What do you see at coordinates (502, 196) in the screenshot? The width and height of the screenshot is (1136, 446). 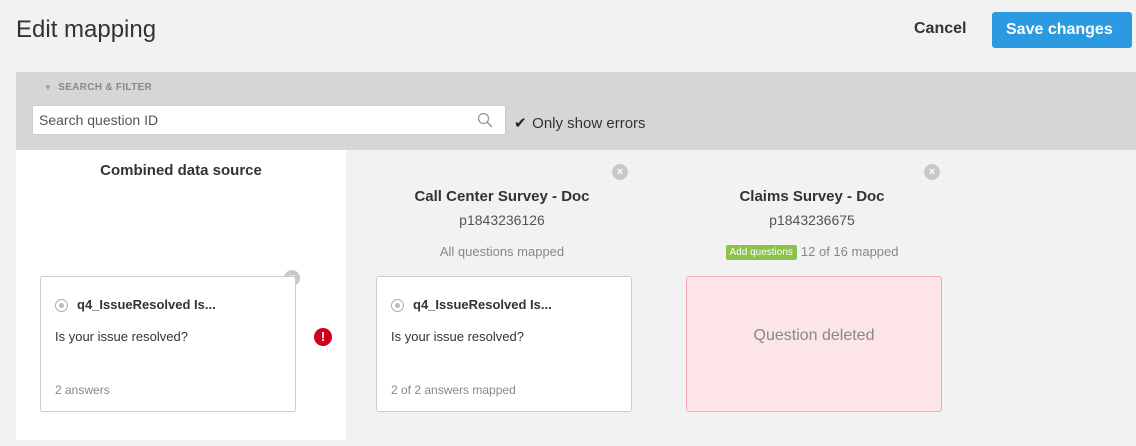 I see `call-center-title: Call Center Survey - Doc` at bounding box center [502, 196].